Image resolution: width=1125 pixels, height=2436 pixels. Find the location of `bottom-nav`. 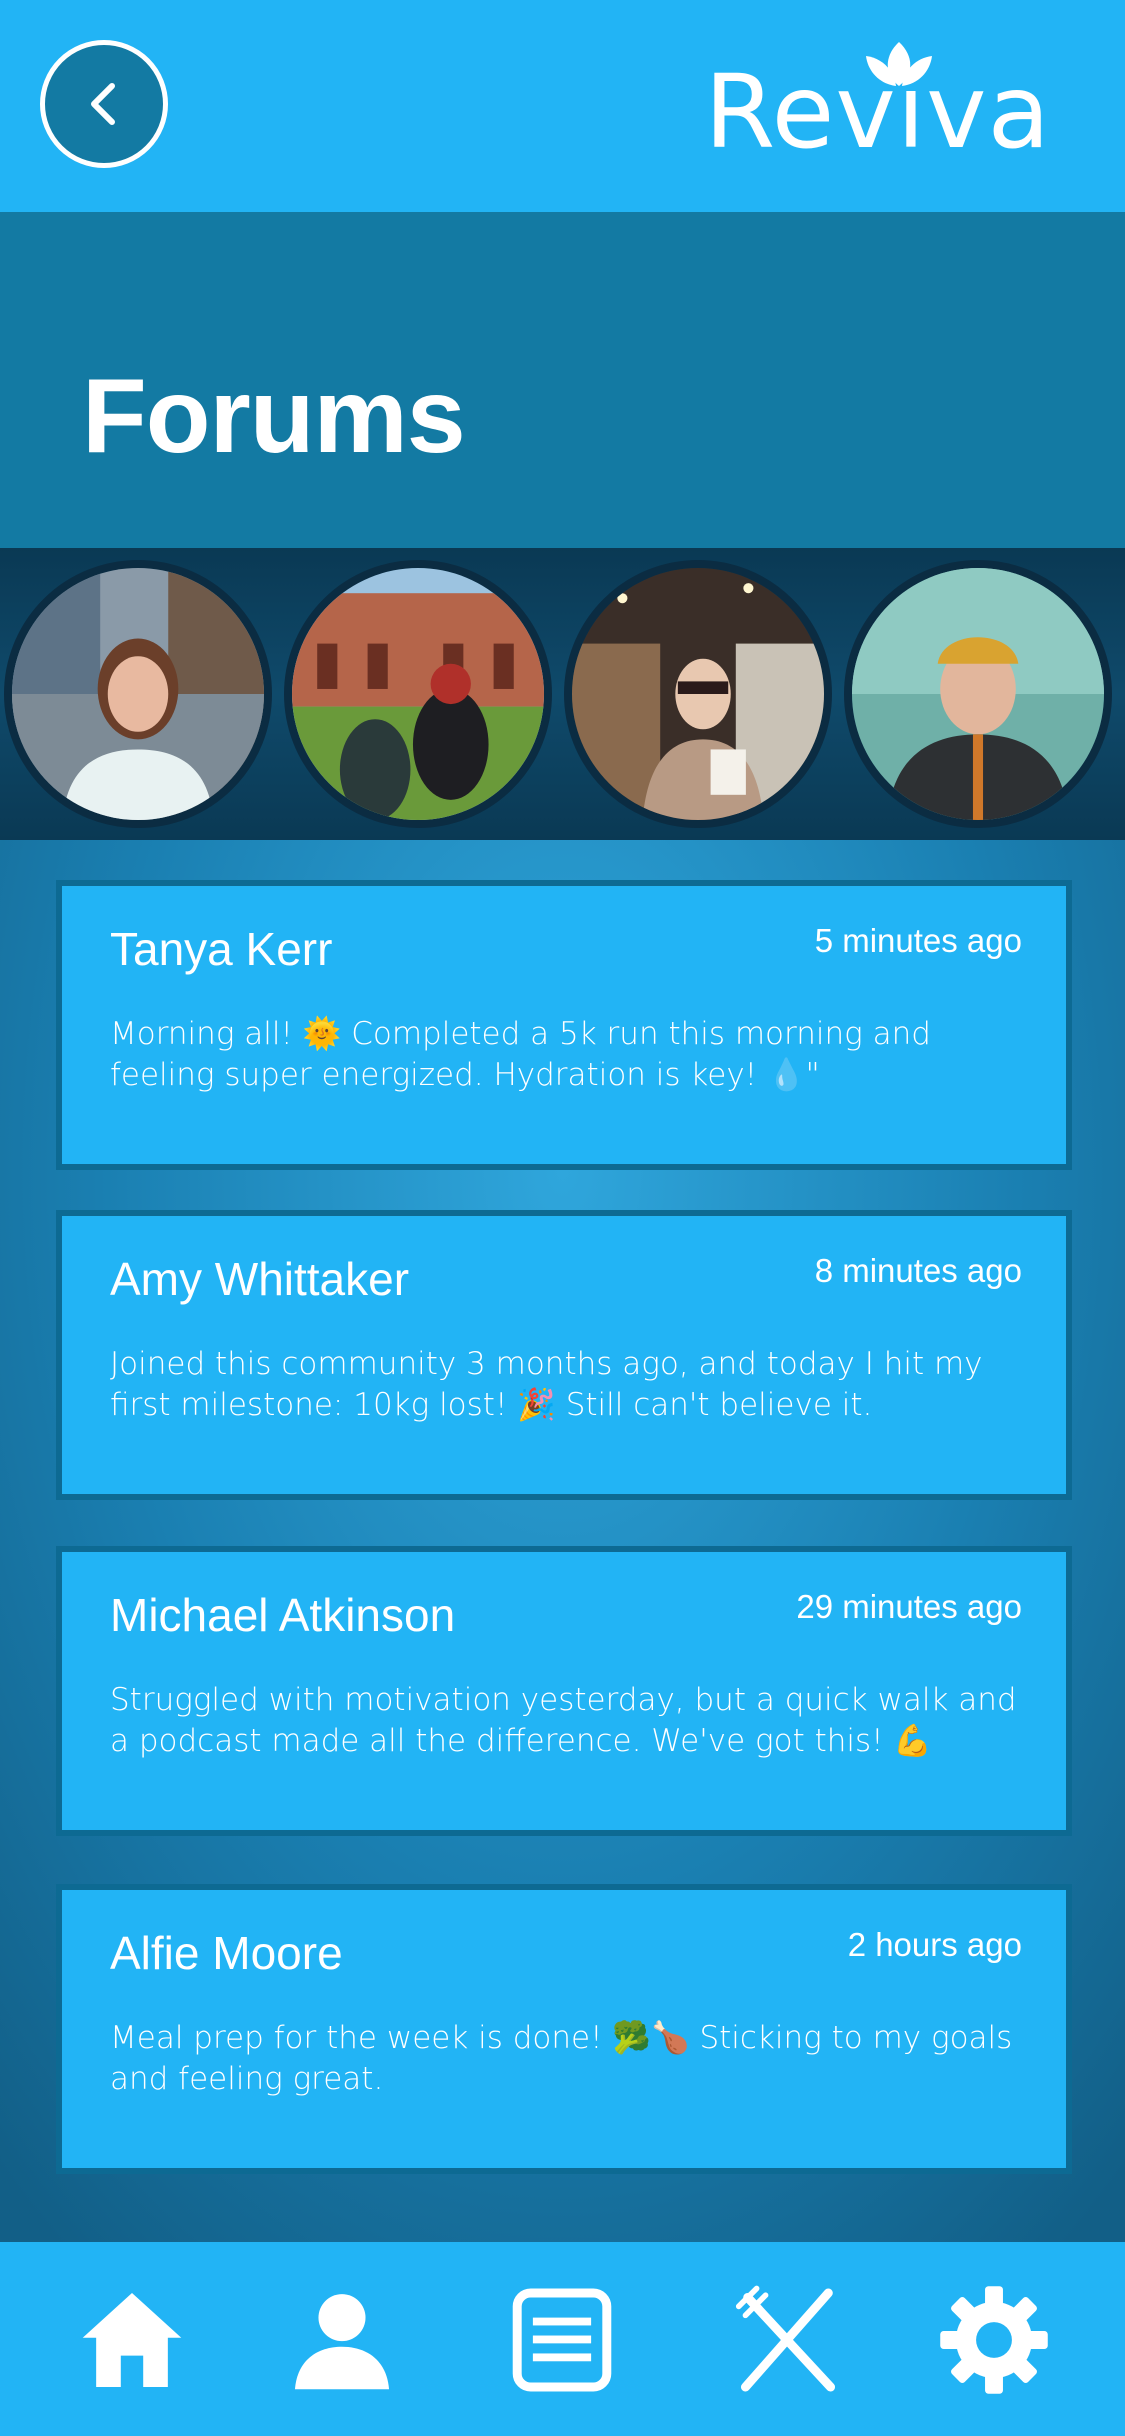

bottom-nav is located at coordinates (562, 2339).